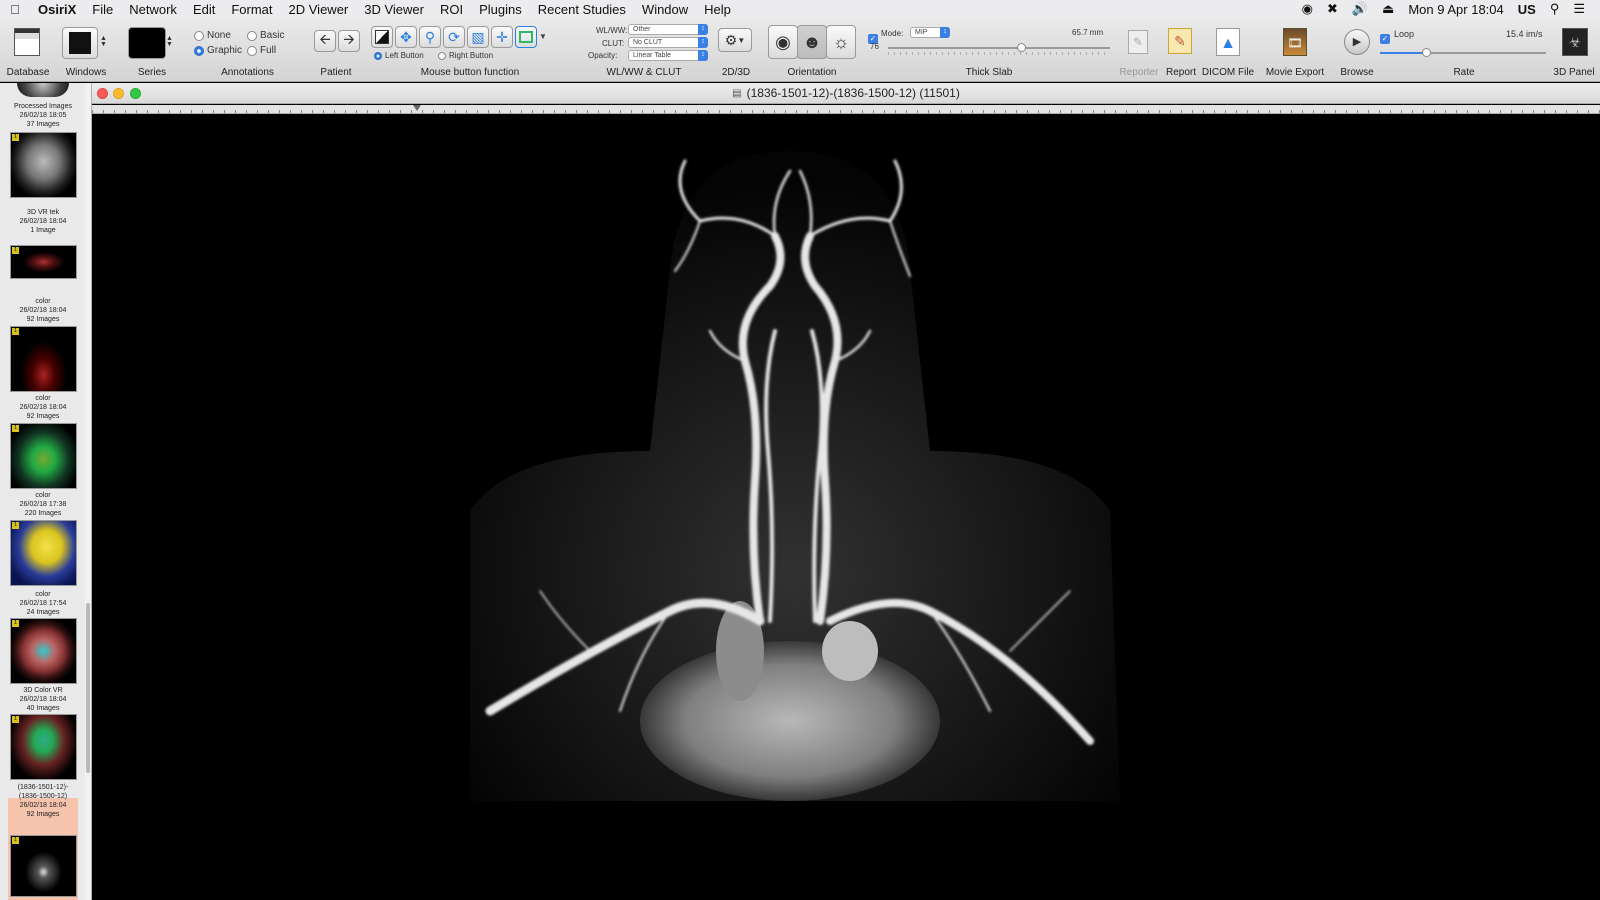 This screenshot has width=1600, height=900. I want to click on slice-ruler, so click(846, 109).